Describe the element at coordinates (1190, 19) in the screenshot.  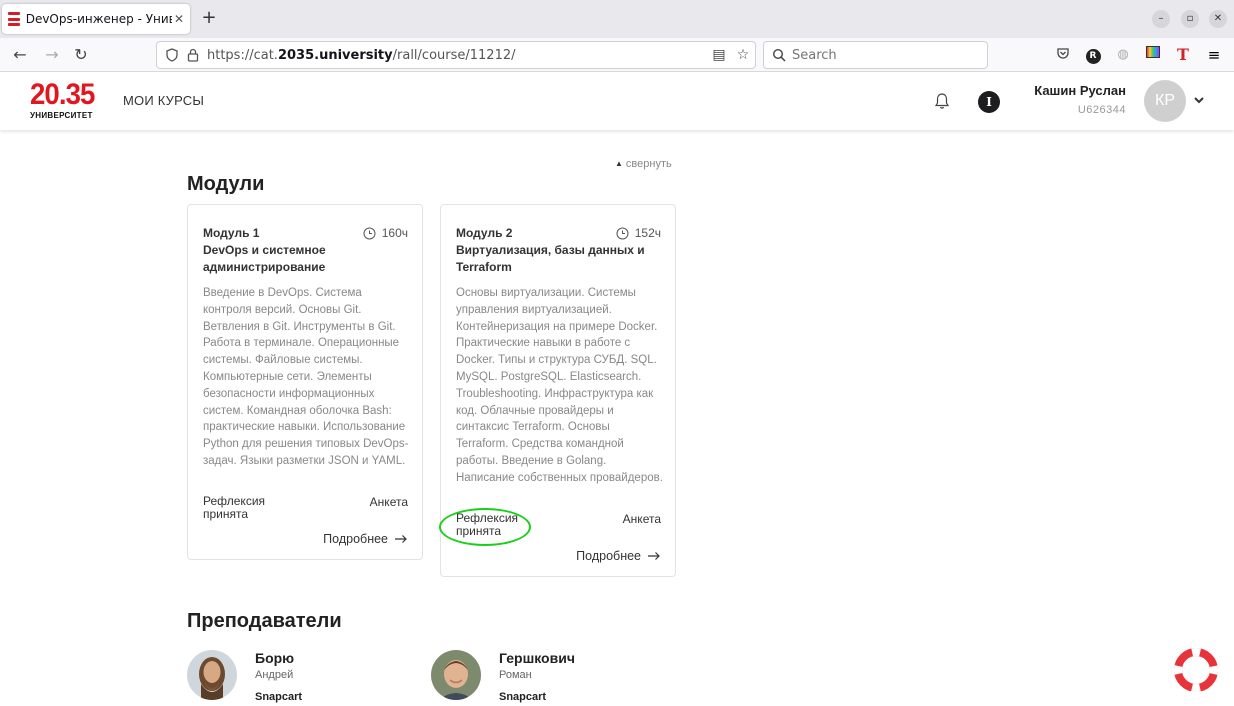
I see `restore-icon: ▫` at that location.